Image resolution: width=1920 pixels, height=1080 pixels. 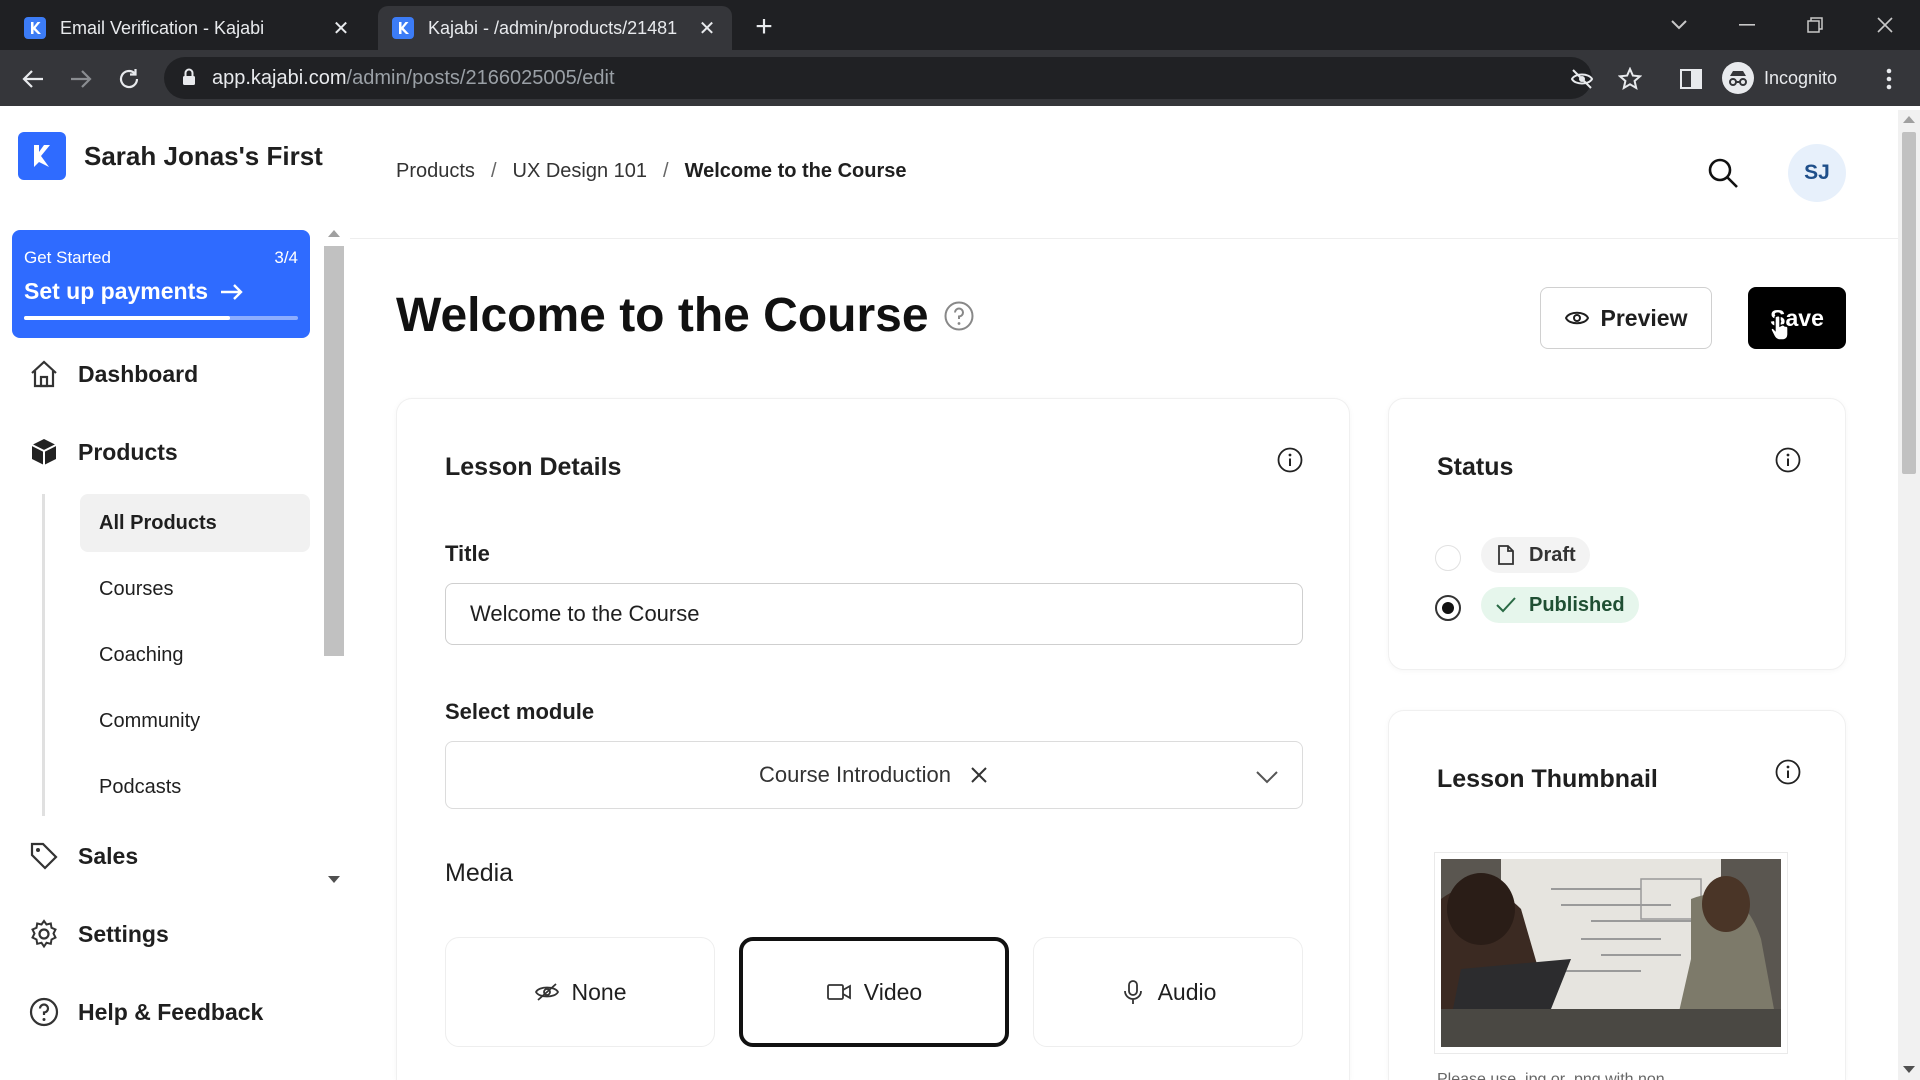 I want to click on browser-menu-icon, so click(x=1889, y=79).